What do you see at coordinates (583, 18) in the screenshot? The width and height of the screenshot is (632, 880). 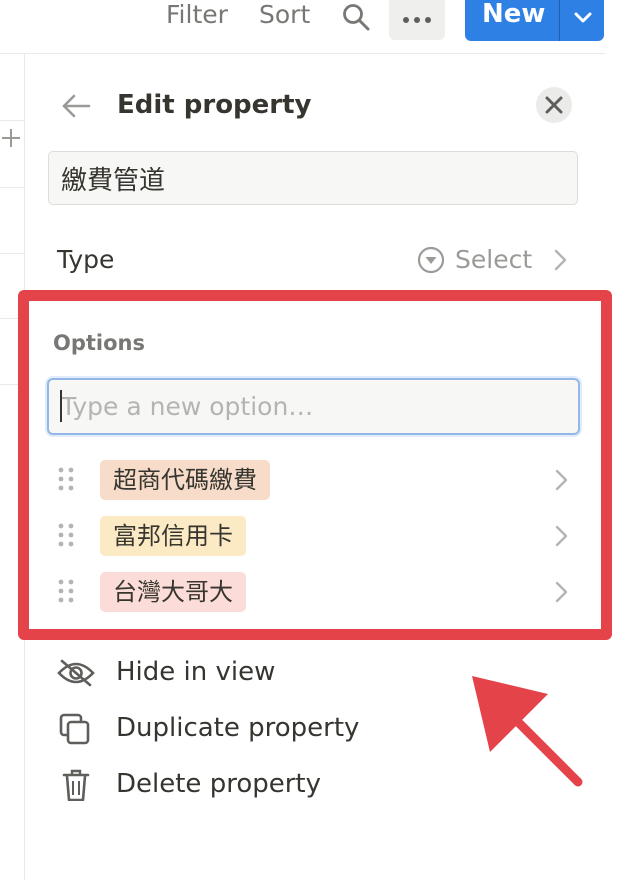 I see `chevron-down-icon` at bounding box center [583, 18].